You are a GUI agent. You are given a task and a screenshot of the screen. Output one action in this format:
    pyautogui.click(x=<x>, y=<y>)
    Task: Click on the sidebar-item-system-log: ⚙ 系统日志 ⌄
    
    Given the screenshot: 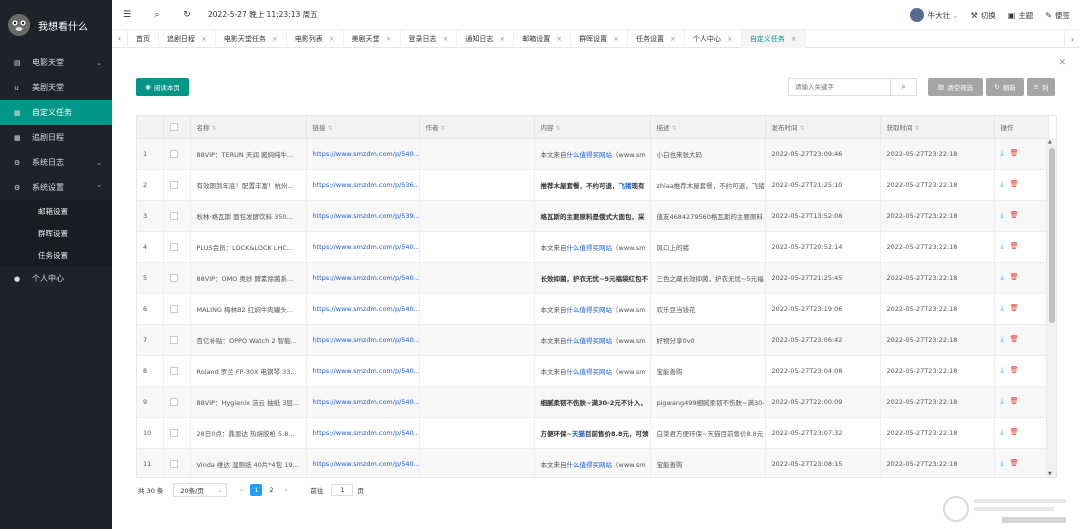 What is the action you would take?
    pyautogui.click(x=56, y=162)
    